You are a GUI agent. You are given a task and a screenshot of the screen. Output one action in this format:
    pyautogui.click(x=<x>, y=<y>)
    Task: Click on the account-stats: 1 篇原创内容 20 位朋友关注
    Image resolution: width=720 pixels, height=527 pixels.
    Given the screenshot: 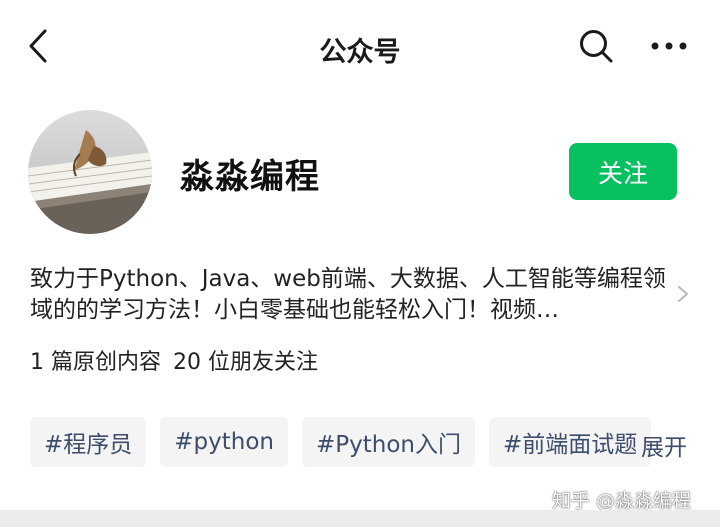 What is the action you would take?
    pyautogui.click(x=174, y=360)
    